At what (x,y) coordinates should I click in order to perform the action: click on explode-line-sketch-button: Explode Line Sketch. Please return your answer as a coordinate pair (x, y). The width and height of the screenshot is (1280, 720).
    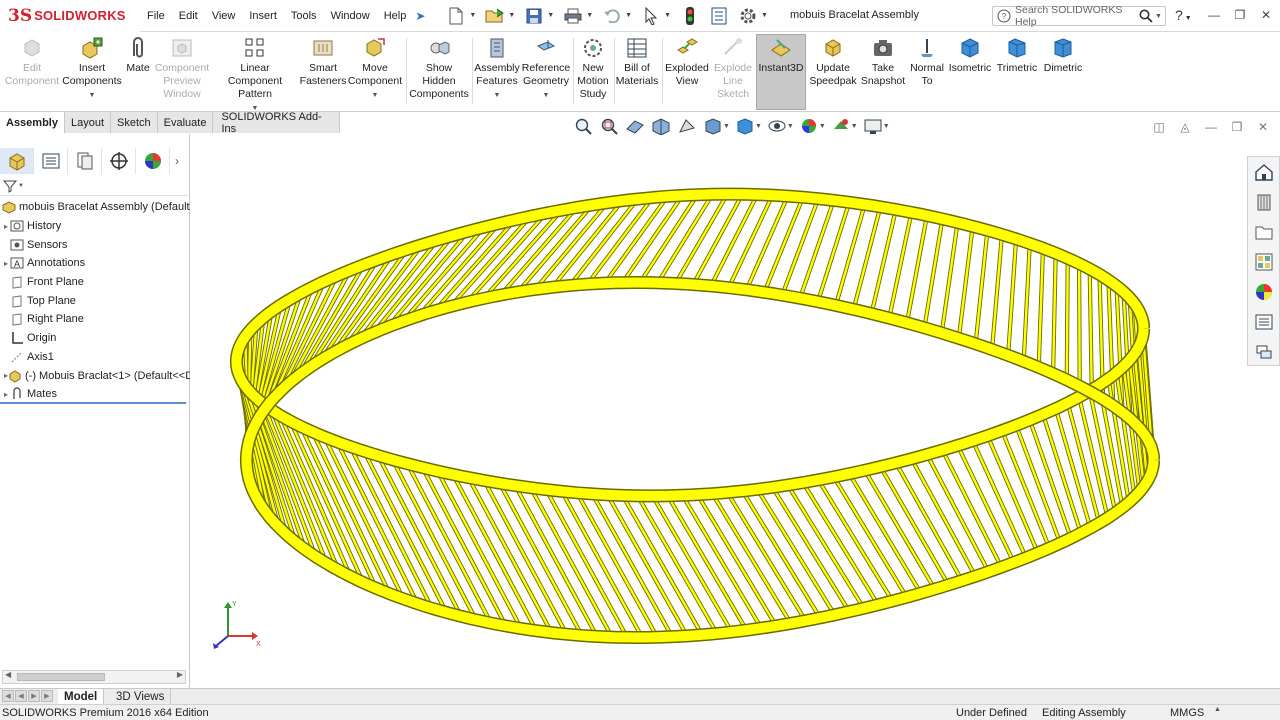
    Looking at the image, I should click on (733, 68).